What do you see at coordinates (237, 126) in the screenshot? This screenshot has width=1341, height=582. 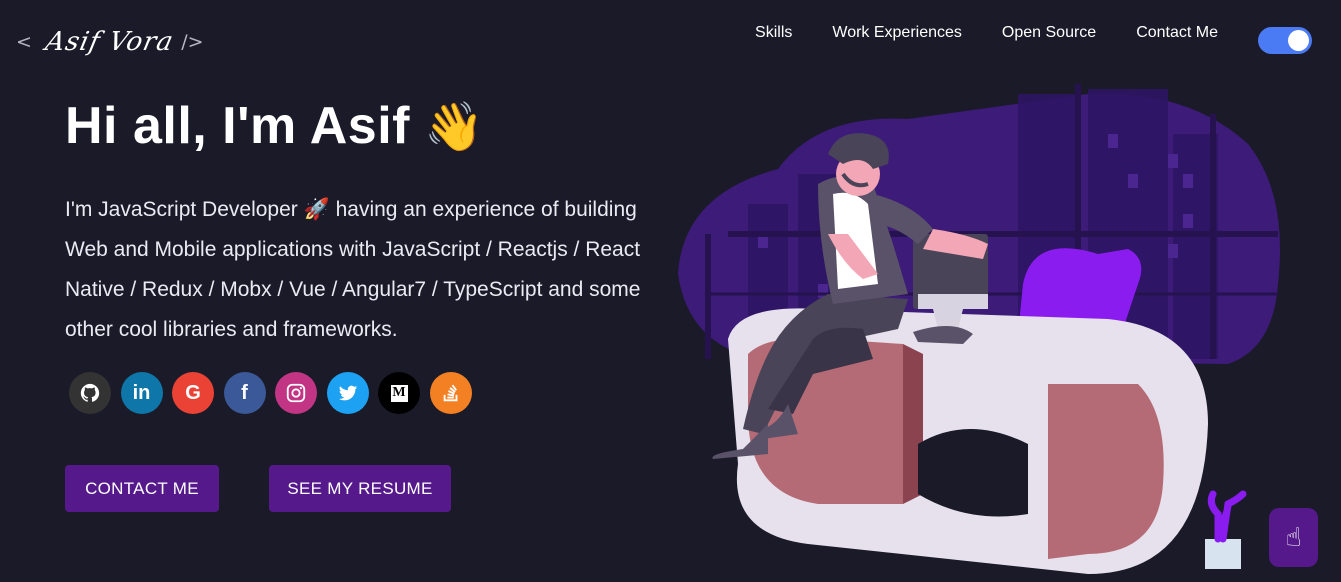 I see `greeting-text: Hi all, I'm Asif` at bounding box center [237, 126].